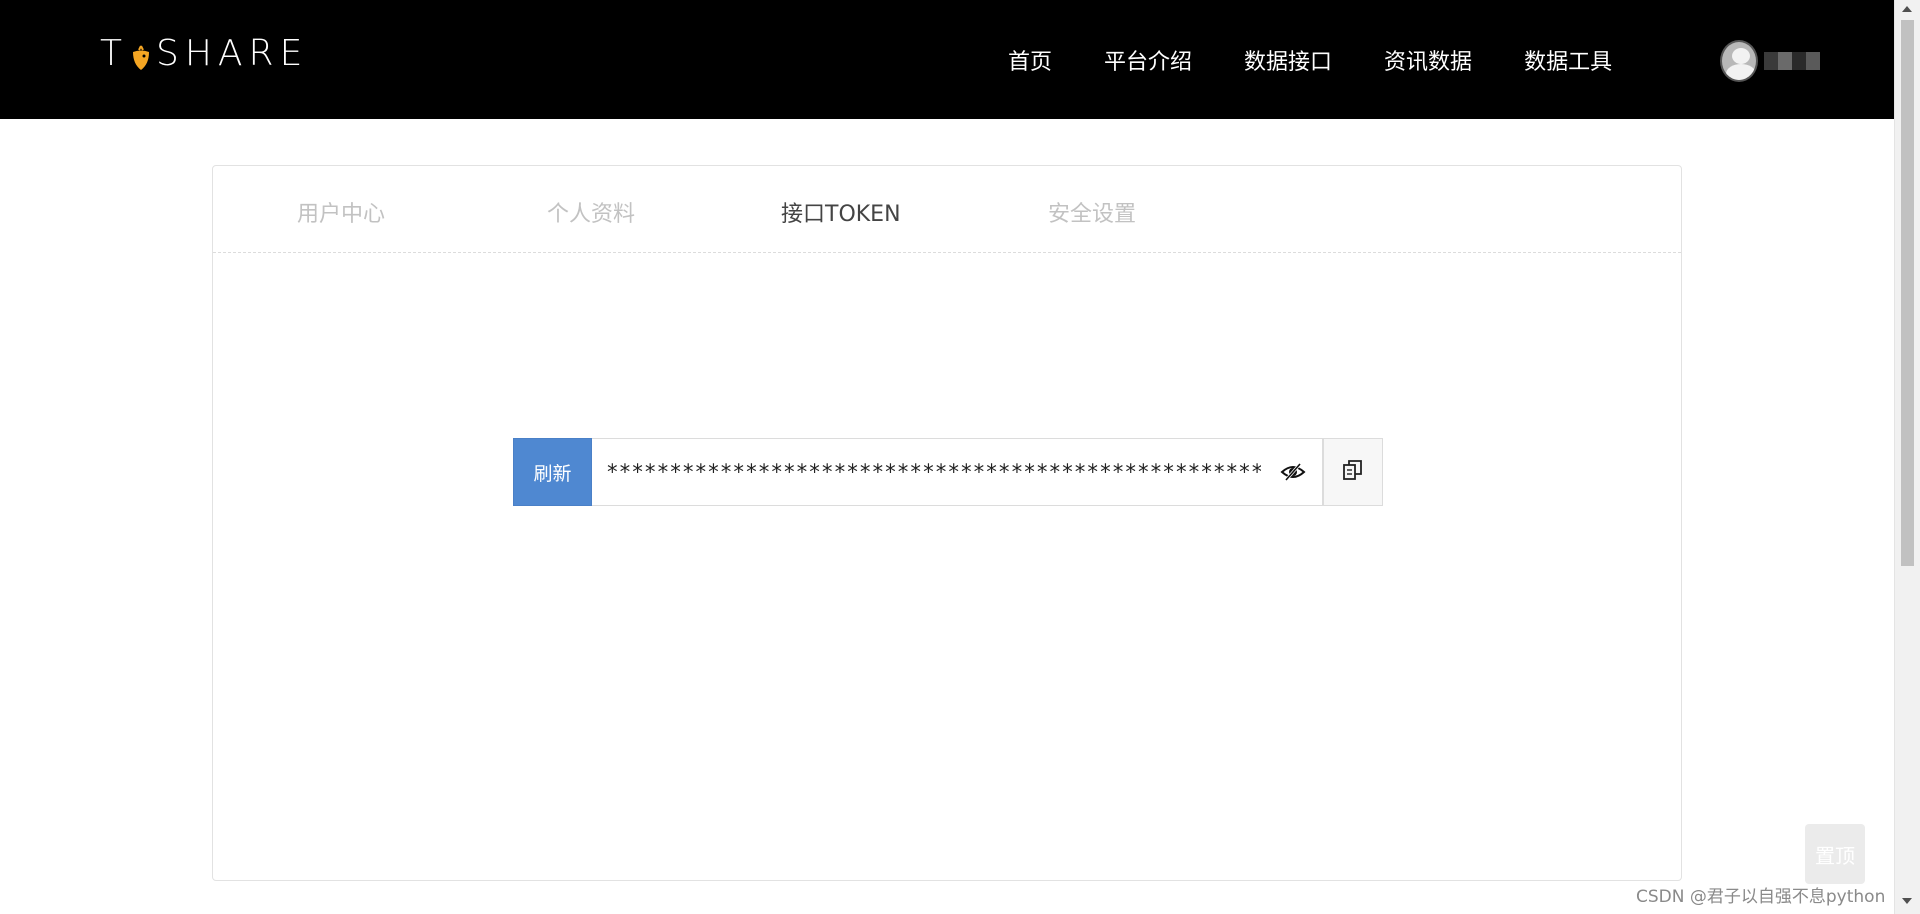 The height and width of the screenshot is (914, 1920). What do you see at coordinates (1568, 60) in the screenshot?
I see `nav-link-data-tools: 数据工具` at bounding box center [1568, 60].